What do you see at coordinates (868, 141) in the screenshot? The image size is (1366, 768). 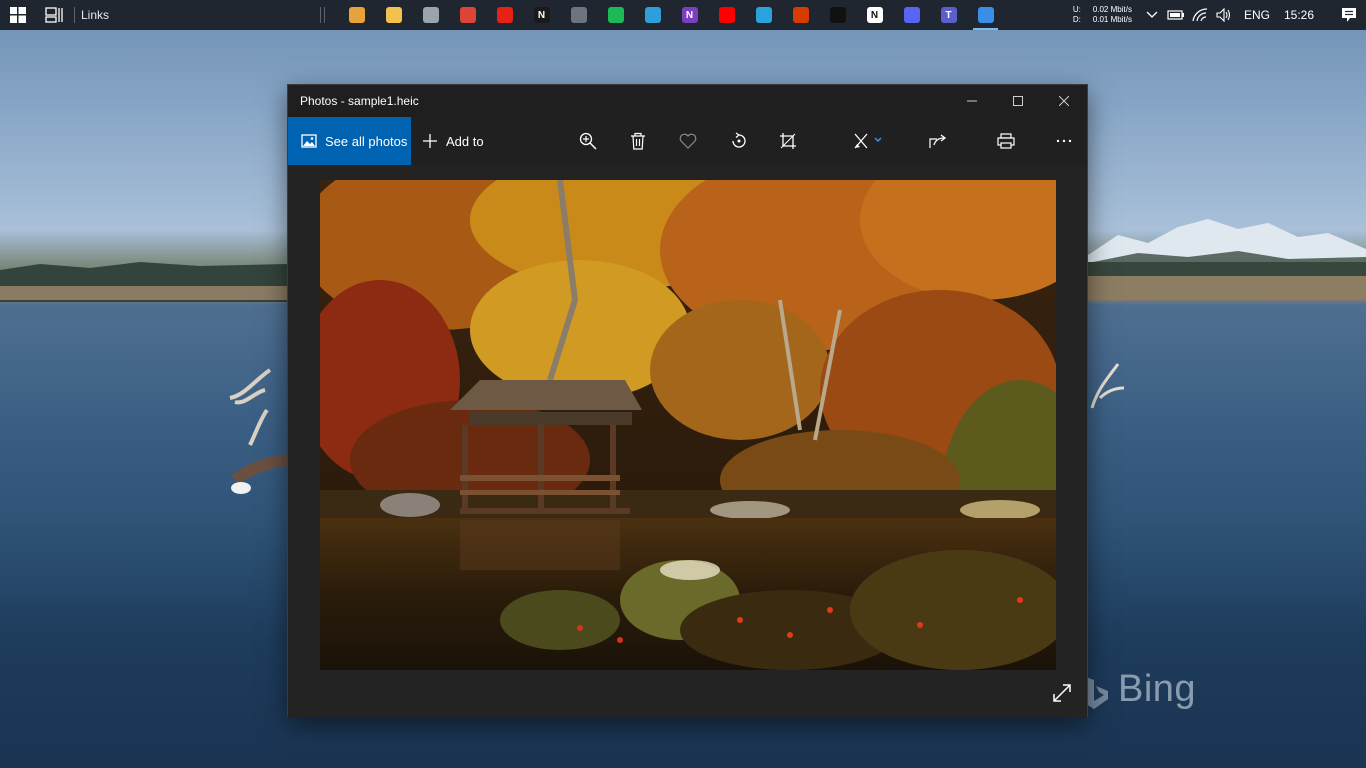 I see `edit-create-button` at bounding box center [868, 141].